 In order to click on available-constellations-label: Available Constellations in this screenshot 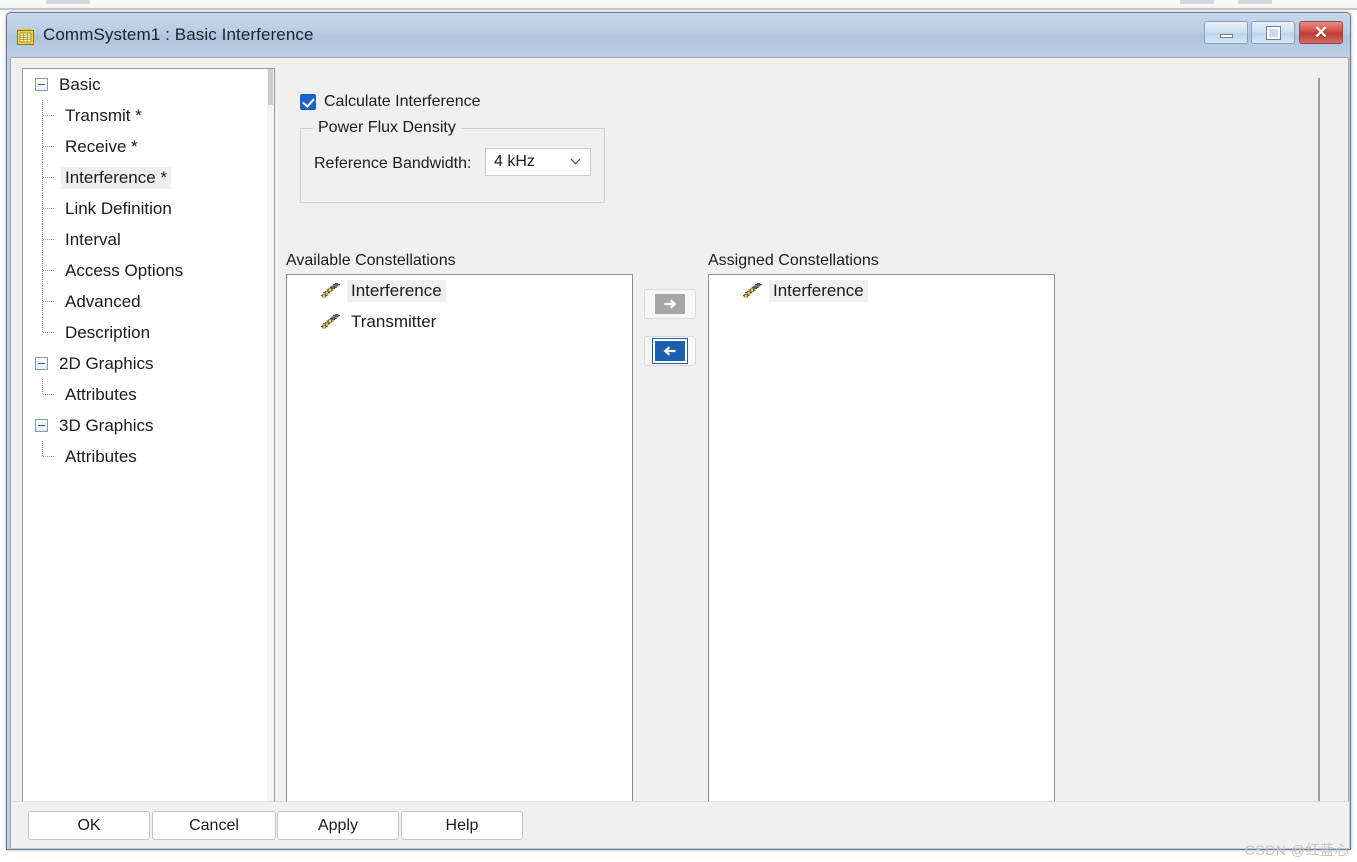, I will do `click(371, 260)`.